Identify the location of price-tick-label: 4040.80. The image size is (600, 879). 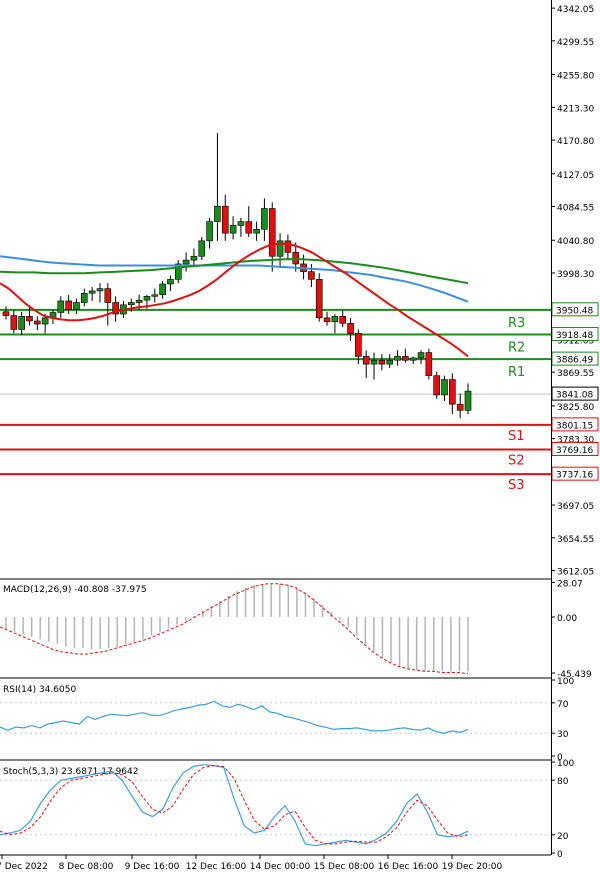
(575, 242).